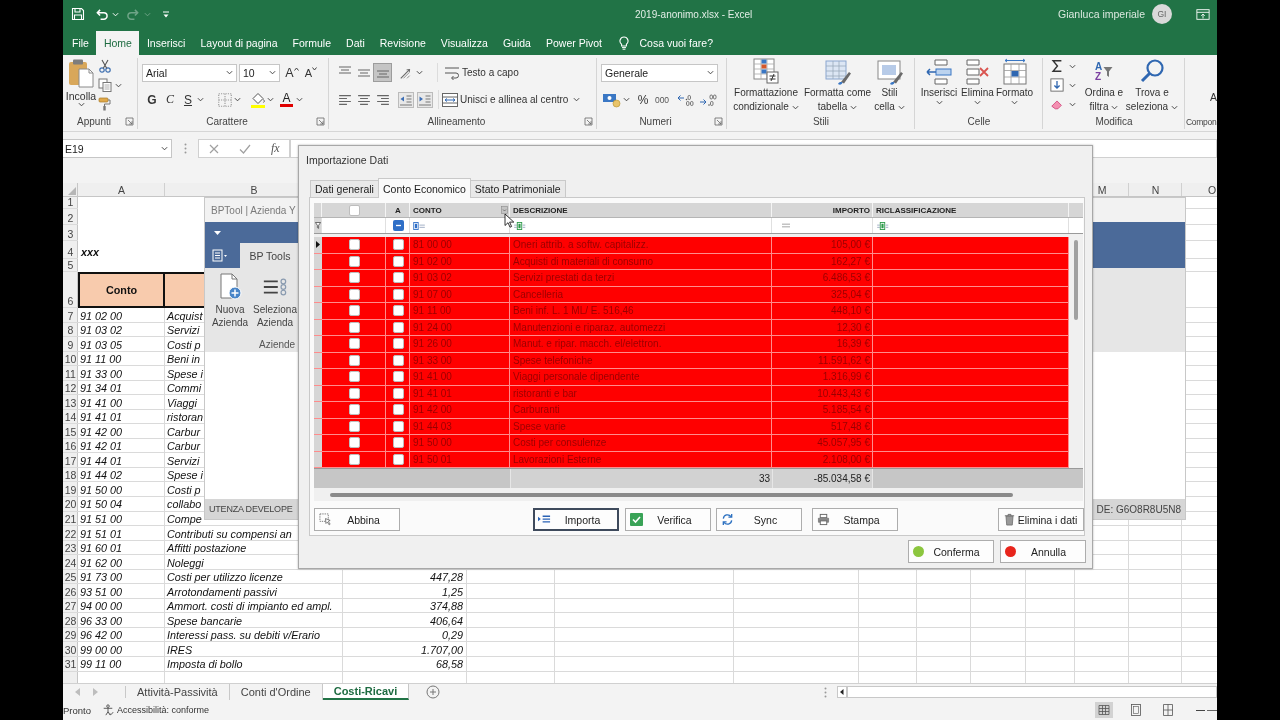 The image size is (1280, 720). What do you see at coordinates (70, 591) in the screenshot?
I see `row-number: 26` at bounding box center [70, 591].